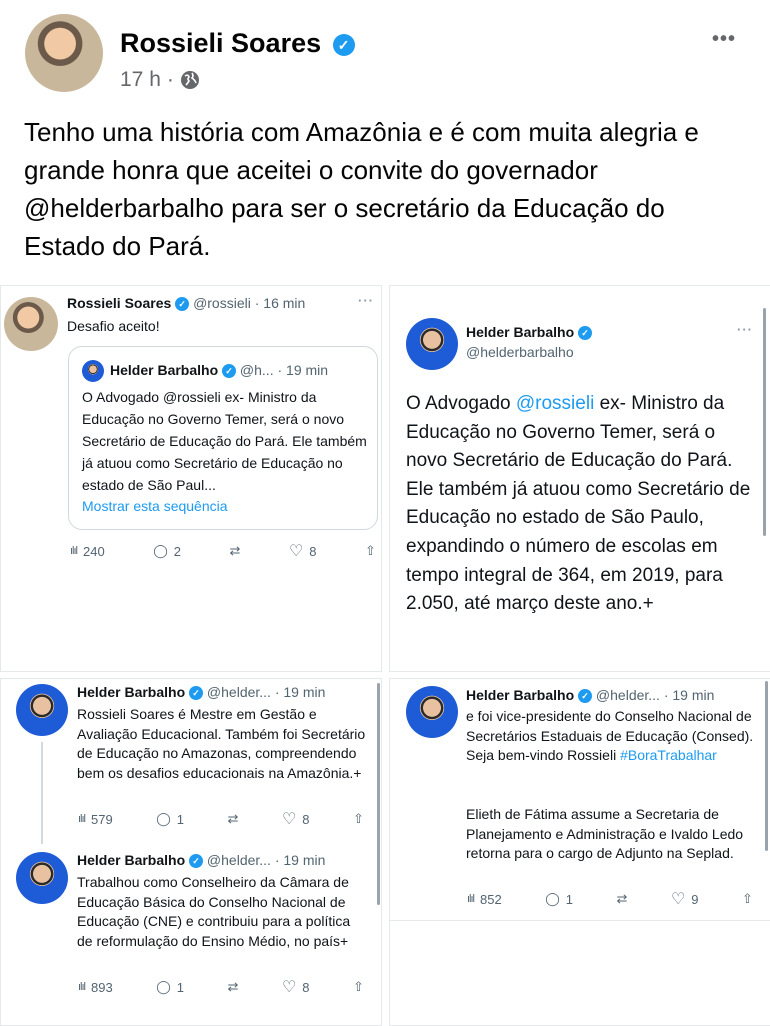 The height and width of the screenshot is (1026, 770). I want to click on reply-button: ◯ 2, so click(167, 551).